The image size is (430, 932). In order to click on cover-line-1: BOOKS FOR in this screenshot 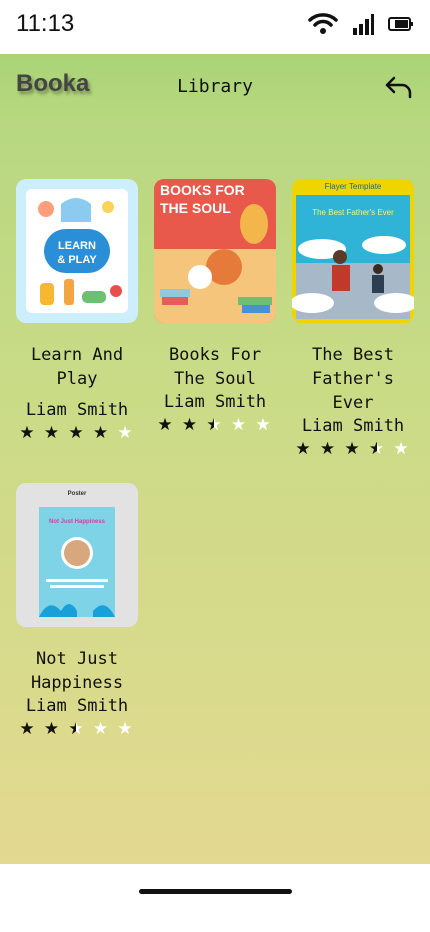, I will do `click(202, 190)`.